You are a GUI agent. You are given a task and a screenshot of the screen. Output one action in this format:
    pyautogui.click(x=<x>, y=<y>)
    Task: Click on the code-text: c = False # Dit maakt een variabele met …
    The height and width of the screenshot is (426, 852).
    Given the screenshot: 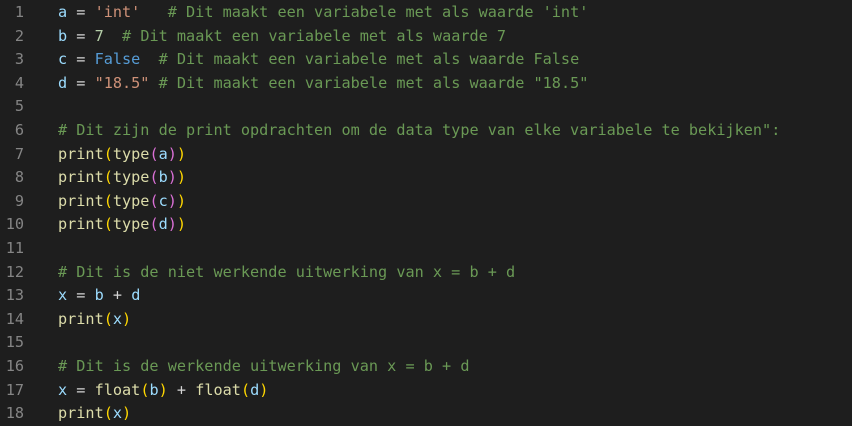 What is the action you would take?
    pyautogui.click(x=318, y=59)
    